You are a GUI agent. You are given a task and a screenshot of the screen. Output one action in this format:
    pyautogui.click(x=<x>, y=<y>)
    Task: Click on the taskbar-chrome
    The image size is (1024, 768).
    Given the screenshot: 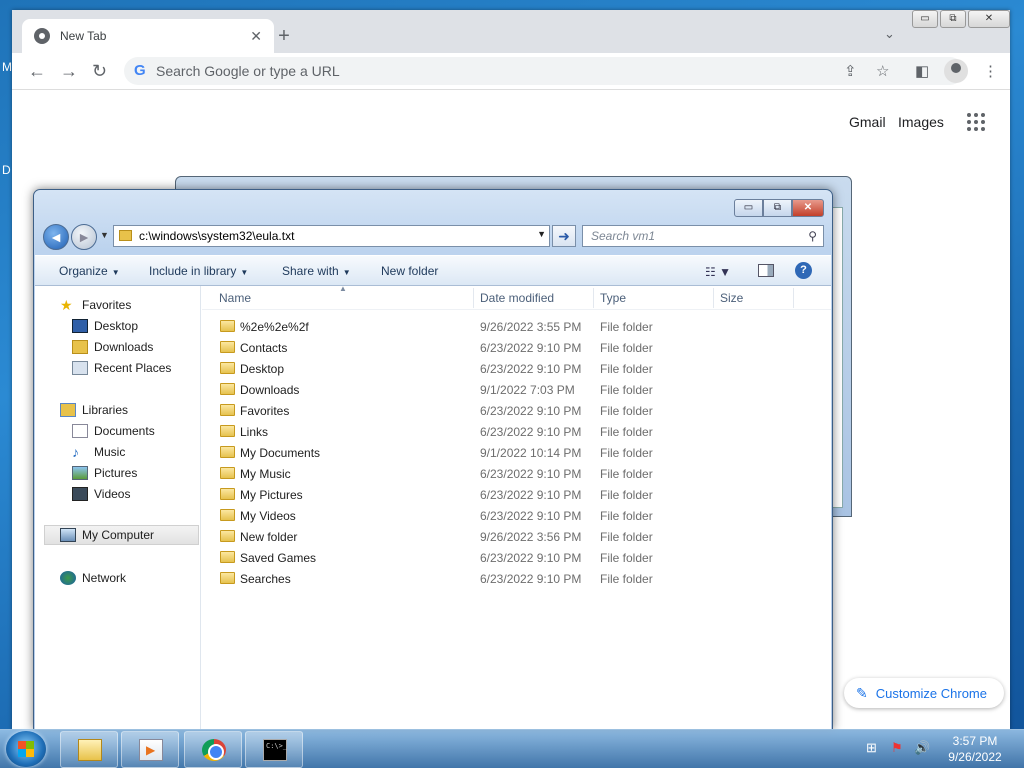 What is the action you would take?
    pyautogui.click(x=213, y=749)
    